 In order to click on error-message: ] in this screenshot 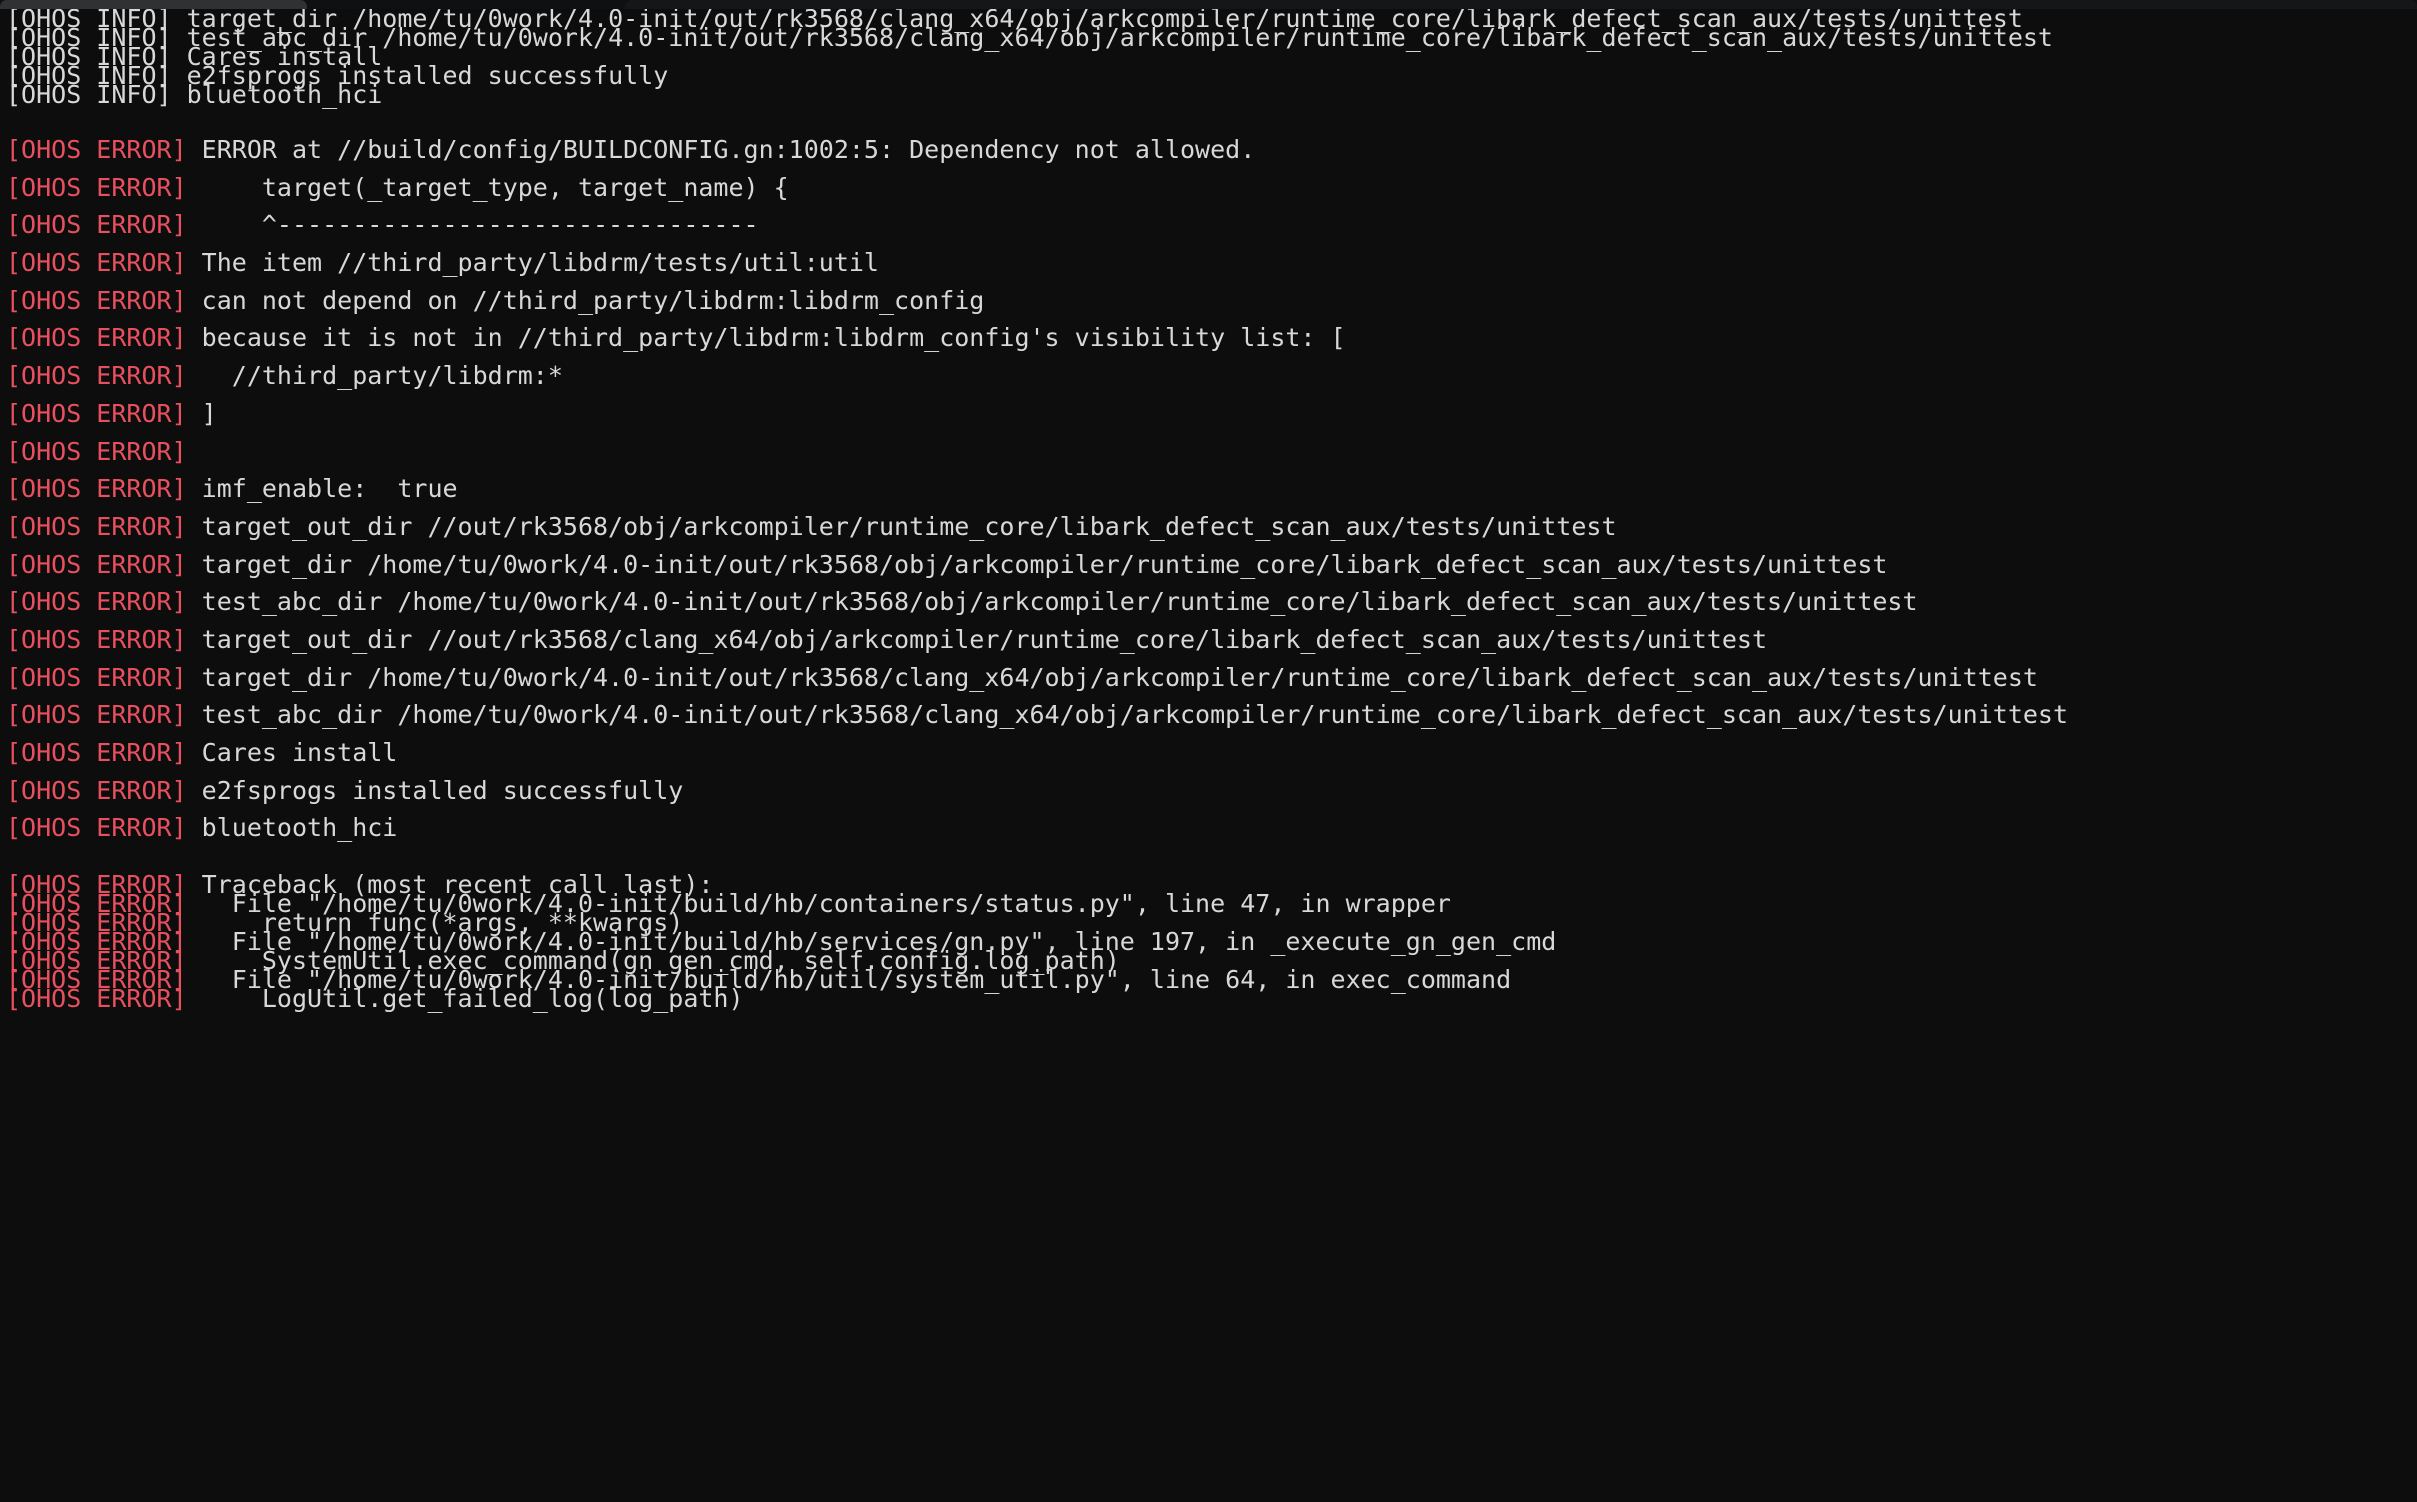, I will do `click(201, 413)`.